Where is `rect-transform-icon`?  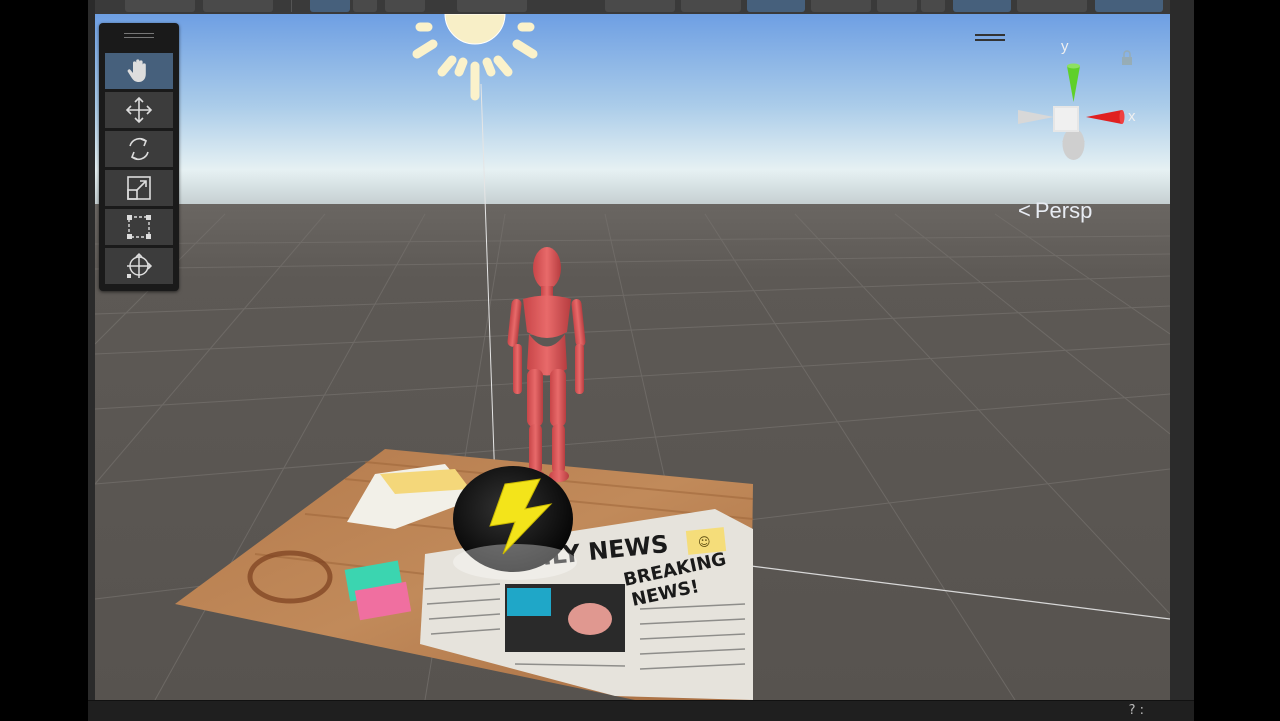
rect-transform-icon is located at coordinates (139, 227).